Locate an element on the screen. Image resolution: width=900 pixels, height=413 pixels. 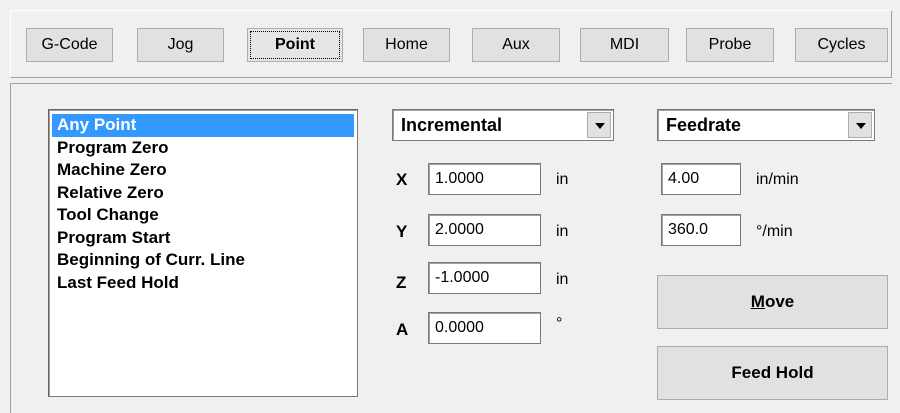
tab-cycles: Cycles is located at coordinates (841, 45).